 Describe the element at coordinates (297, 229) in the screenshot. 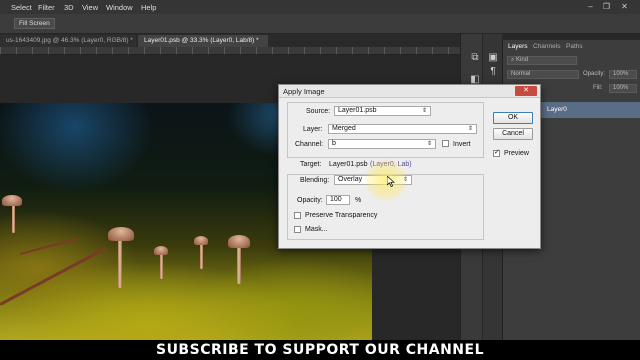

I see `mask-checkbox` at that location.